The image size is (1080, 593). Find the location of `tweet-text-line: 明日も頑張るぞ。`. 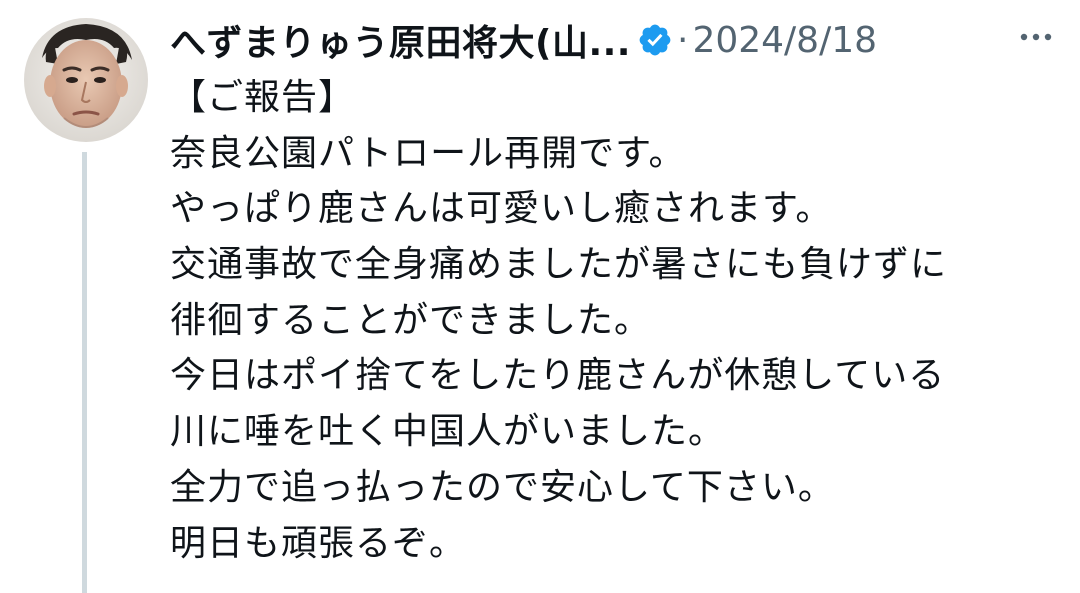

tweet-text-line: 明日も頑張るぞ。 is located at coordinates (318, 543).